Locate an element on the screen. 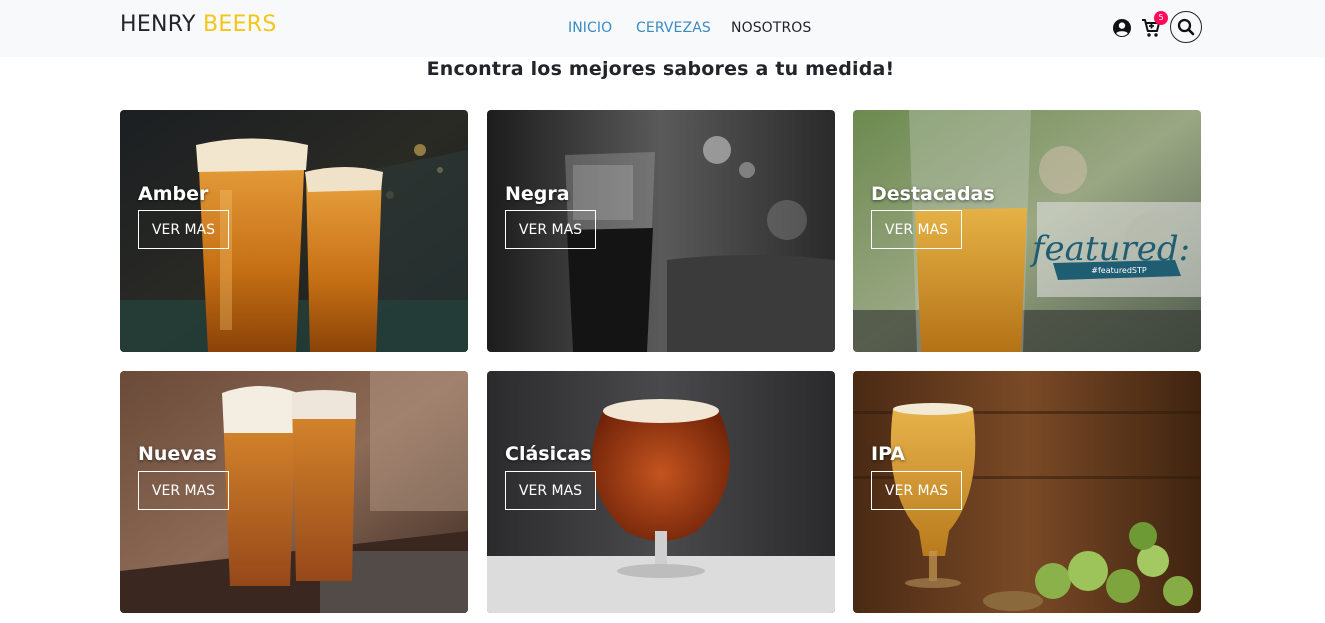  category-card-amber: Amber VER MAS is located at coordinates (294, 231).